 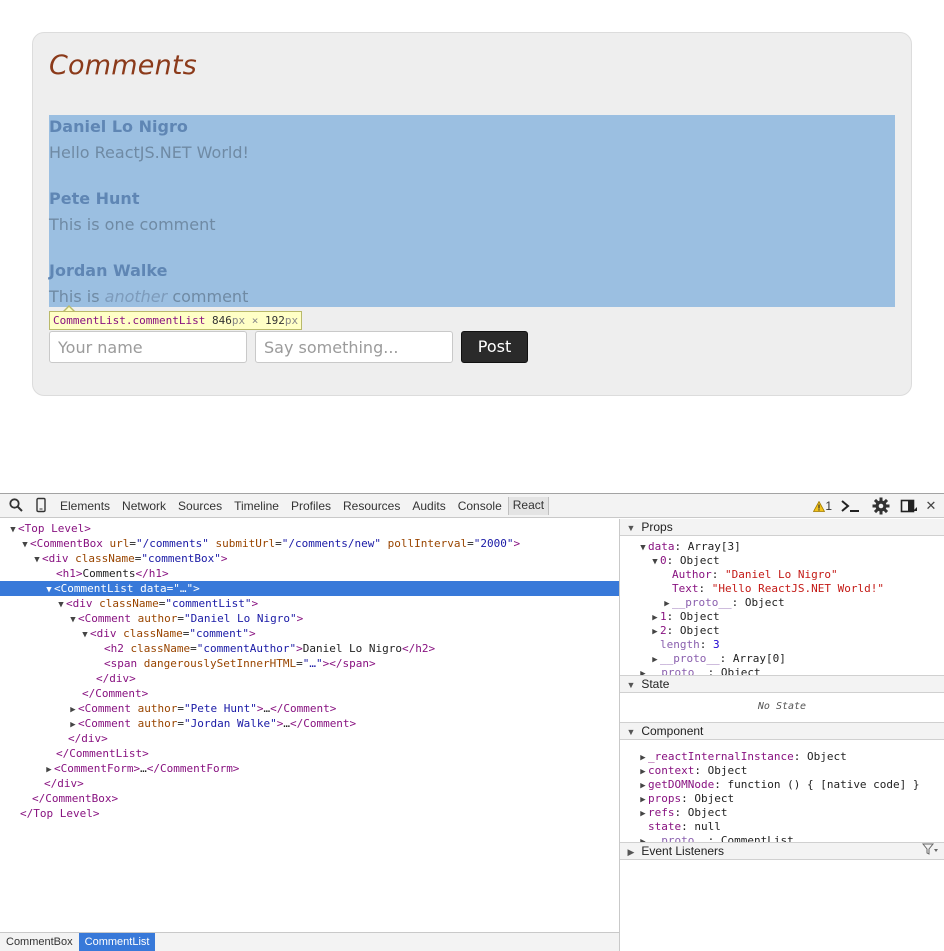 I want to click on warning-counter: 1, so click(x=822, y=506).